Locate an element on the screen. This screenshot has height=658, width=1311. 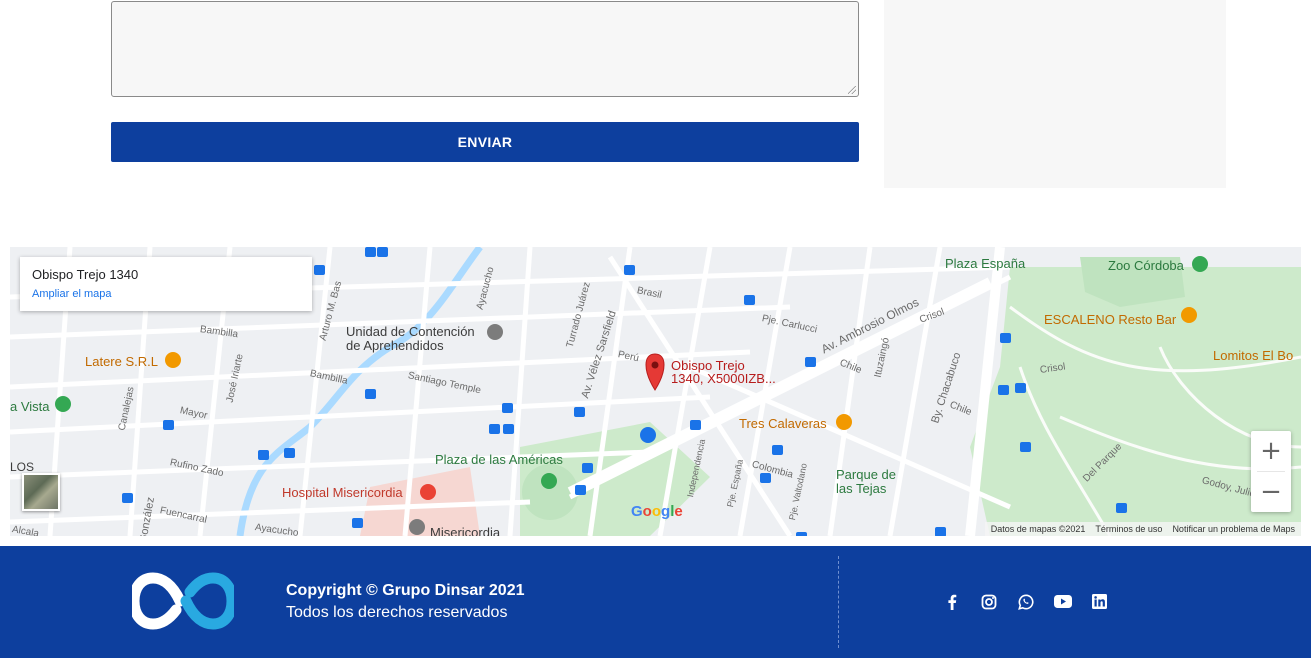
whatsapp-icon is located at coordinates (1025, 601).